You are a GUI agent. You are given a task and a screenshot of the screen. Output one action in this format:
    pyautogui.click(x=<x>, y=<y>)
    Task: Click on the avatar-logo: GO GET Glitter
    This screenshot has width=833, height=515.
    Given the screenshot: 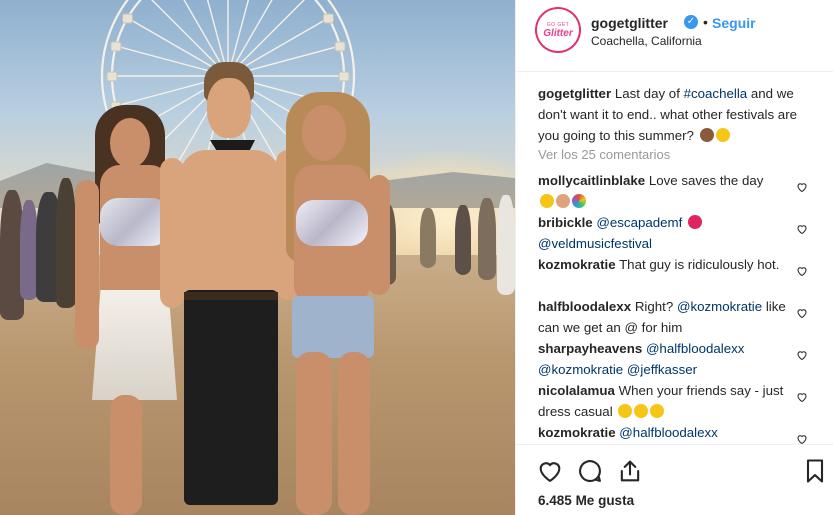 What is the action you would take?
    pyautogui.click(x=558, y=30)
    